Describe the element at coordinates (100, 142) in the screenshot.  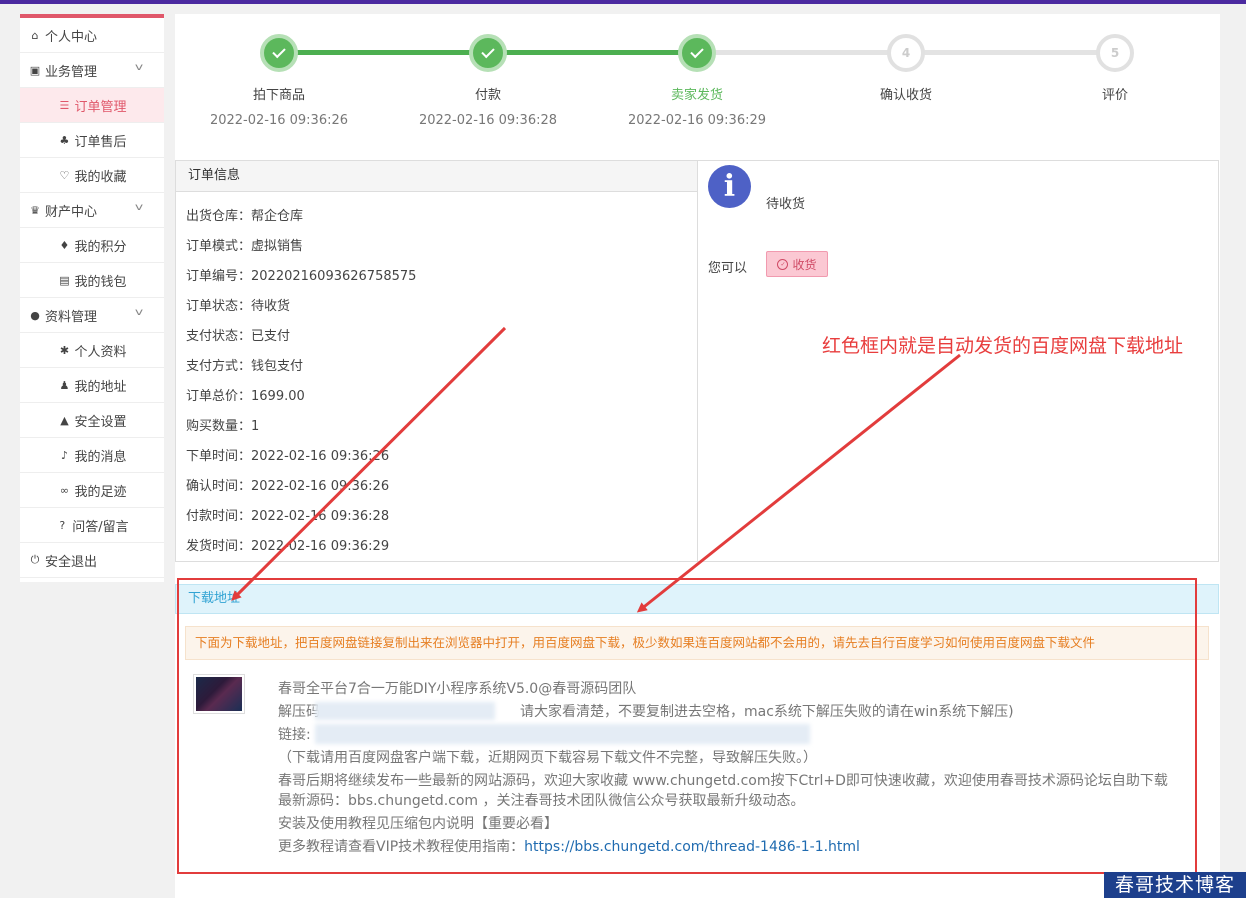
I see `sidebar-item-label: 订单售后` at that location.